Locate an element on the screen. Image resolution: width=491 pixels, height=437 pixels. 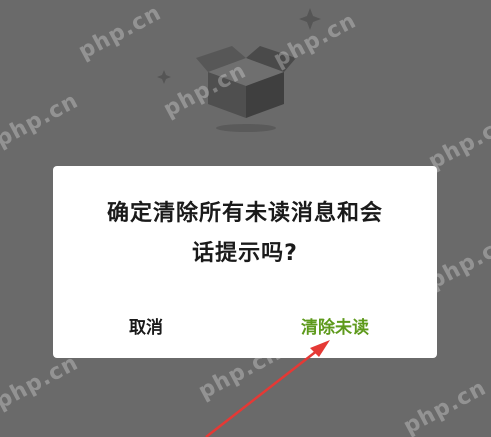
cancel-button: 取消 is located at coordinates (146, 328).